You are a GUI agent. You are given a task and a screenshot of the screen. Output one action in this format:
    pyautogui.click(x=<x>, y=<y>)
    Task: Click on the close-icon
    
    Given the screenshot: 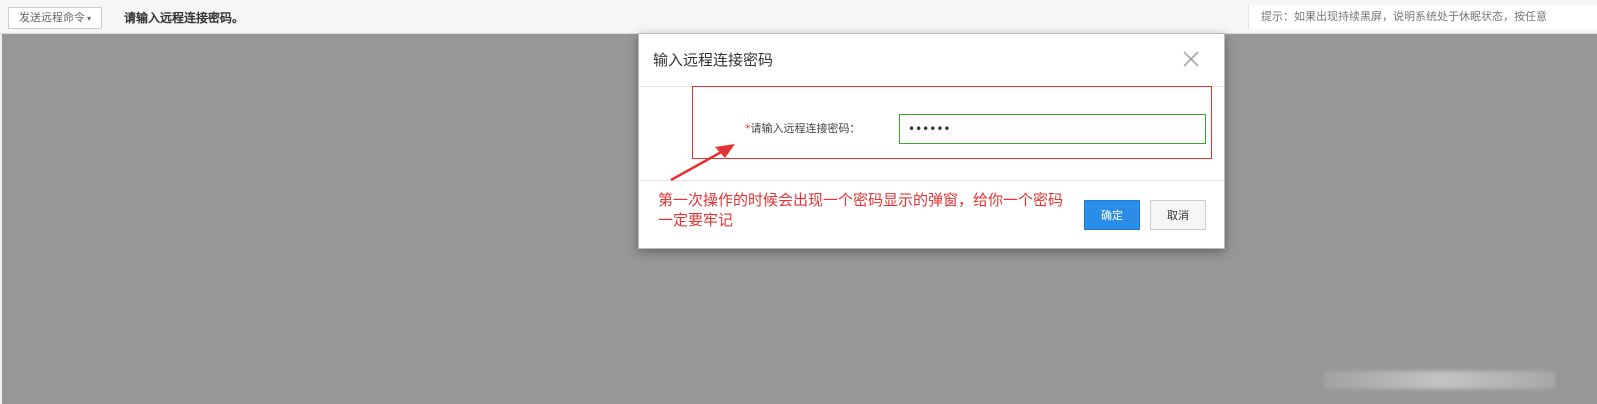 What is the action you would take?
    pyautogui.click(x=1191, y=59)
    